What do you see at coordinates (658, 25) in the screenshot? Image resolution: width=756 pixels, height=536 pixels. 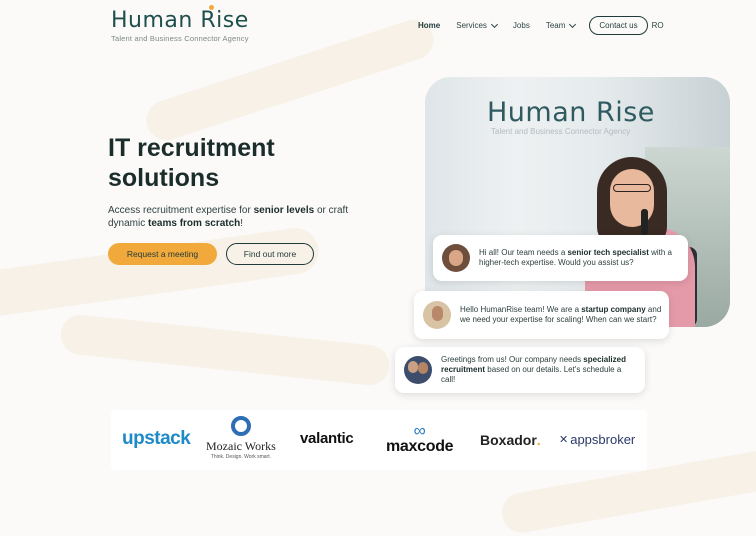 I see `language-switch: RO` at bounding box center [658, 25].